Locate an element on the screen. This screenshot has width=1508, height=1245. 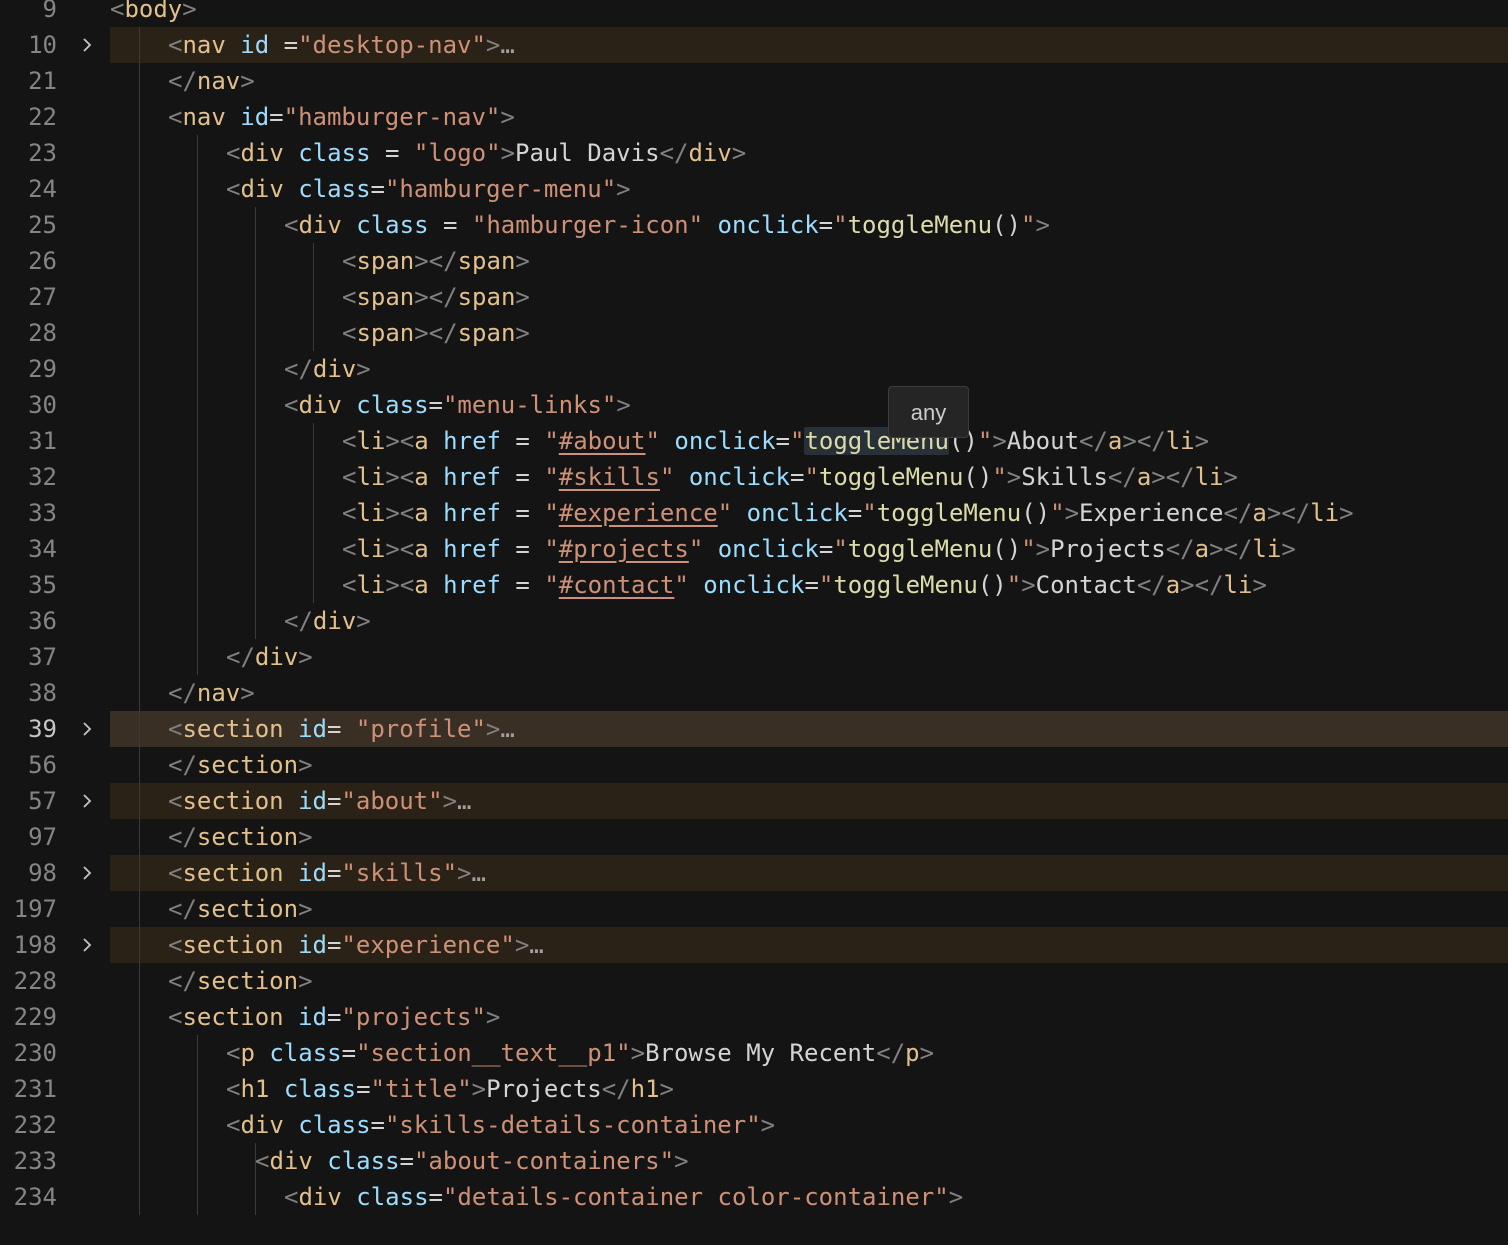
code-line: 228 </section> is located at coordinates (754, 981).